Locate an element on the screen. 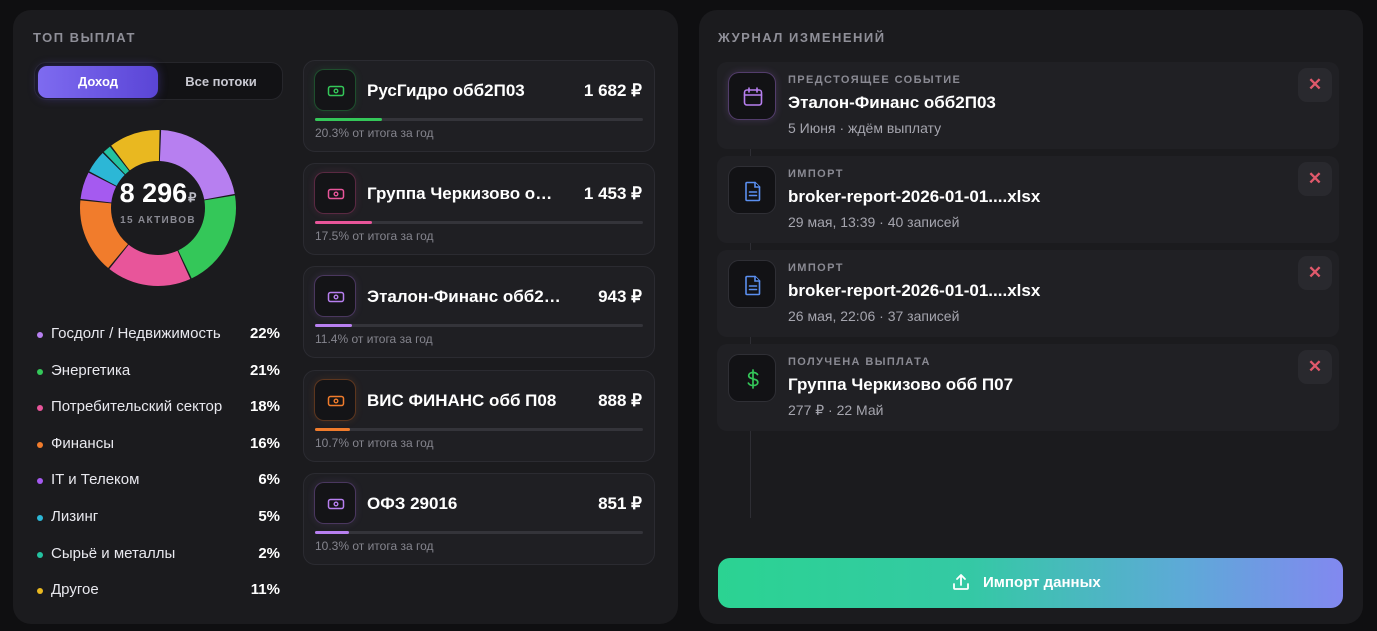  legend-item: IT и Телеком 6% is located at coordinates (158, 489).